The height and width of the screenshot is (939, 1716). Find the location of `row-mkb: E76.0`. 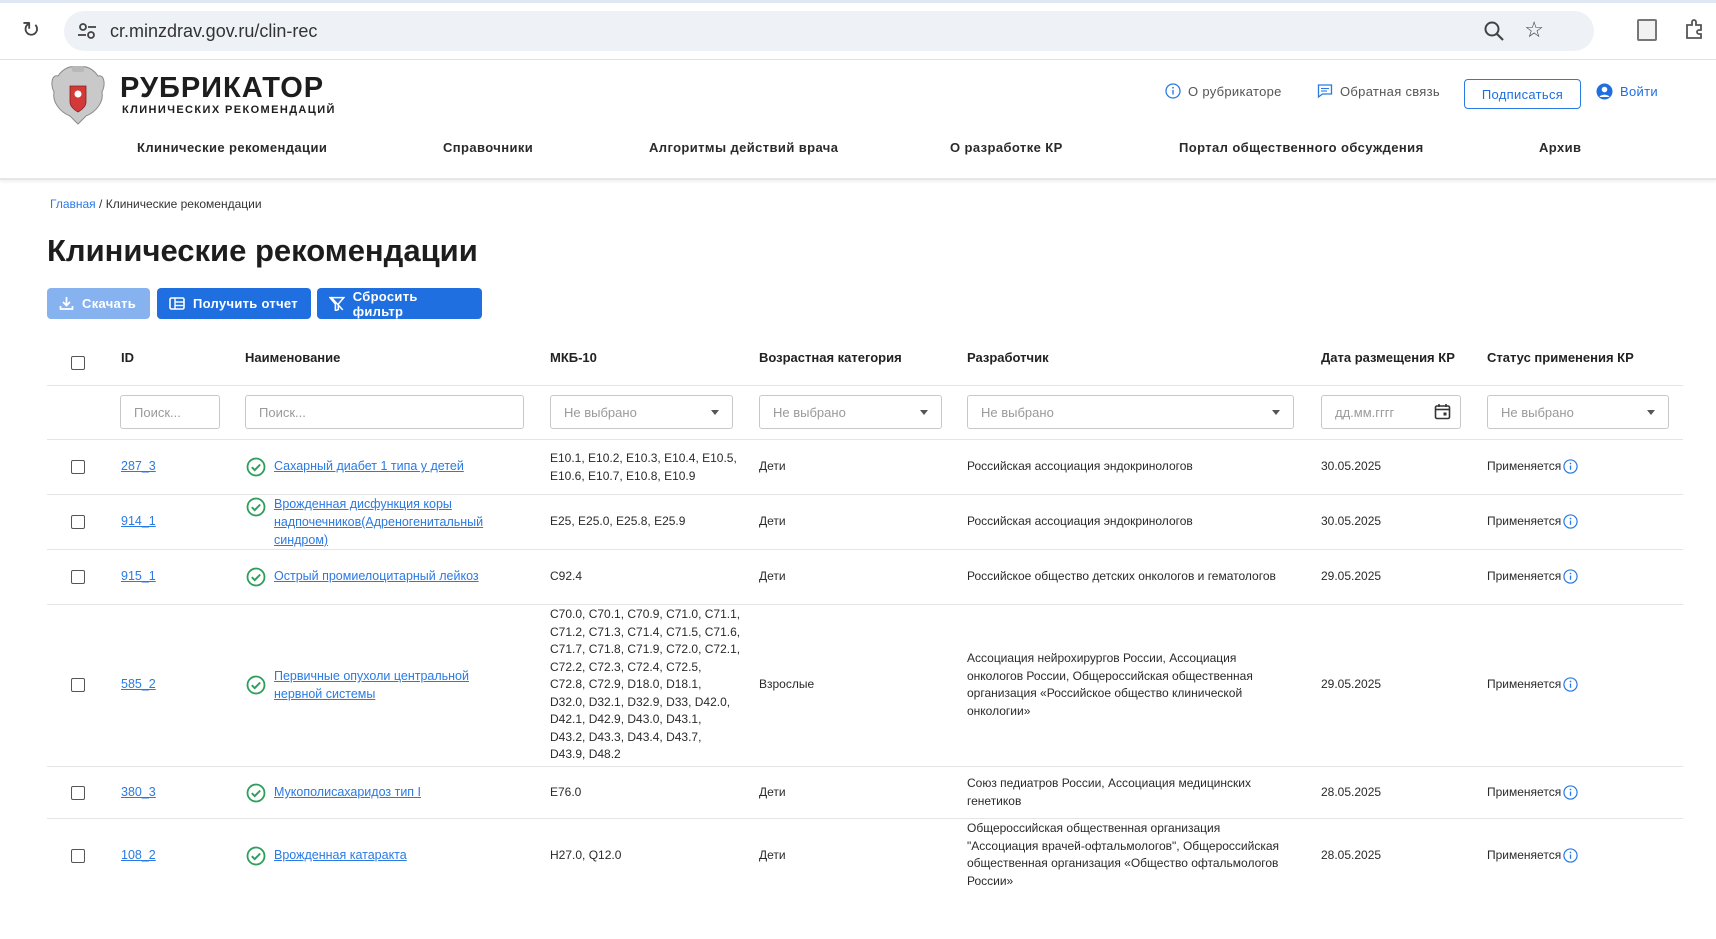

row-mkb: E76.0 is located at coordinates (565, 793).